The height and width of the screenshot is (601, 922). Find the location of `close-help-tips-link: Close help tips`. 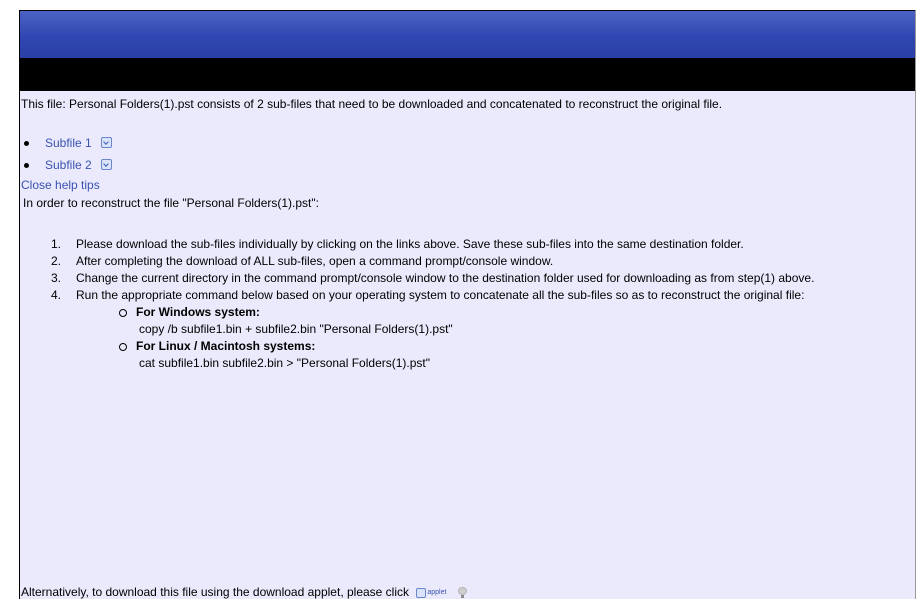

close-help-tips-link: Close help tips is located at coordinates (451, 185).